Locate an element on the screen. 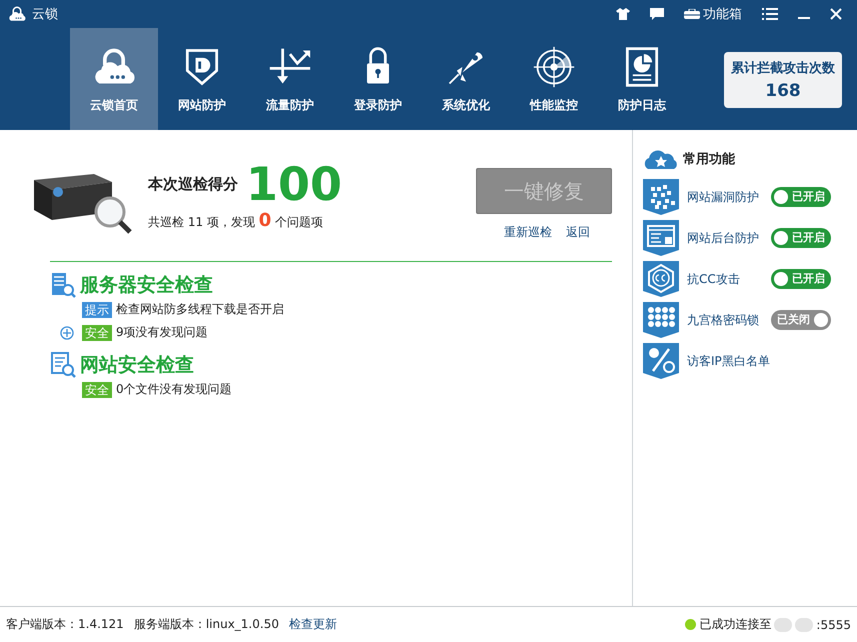 Image resolution: width=857 pixels, height=642 pixels. window-title: 云锁 is located at coordinates (45, 14).